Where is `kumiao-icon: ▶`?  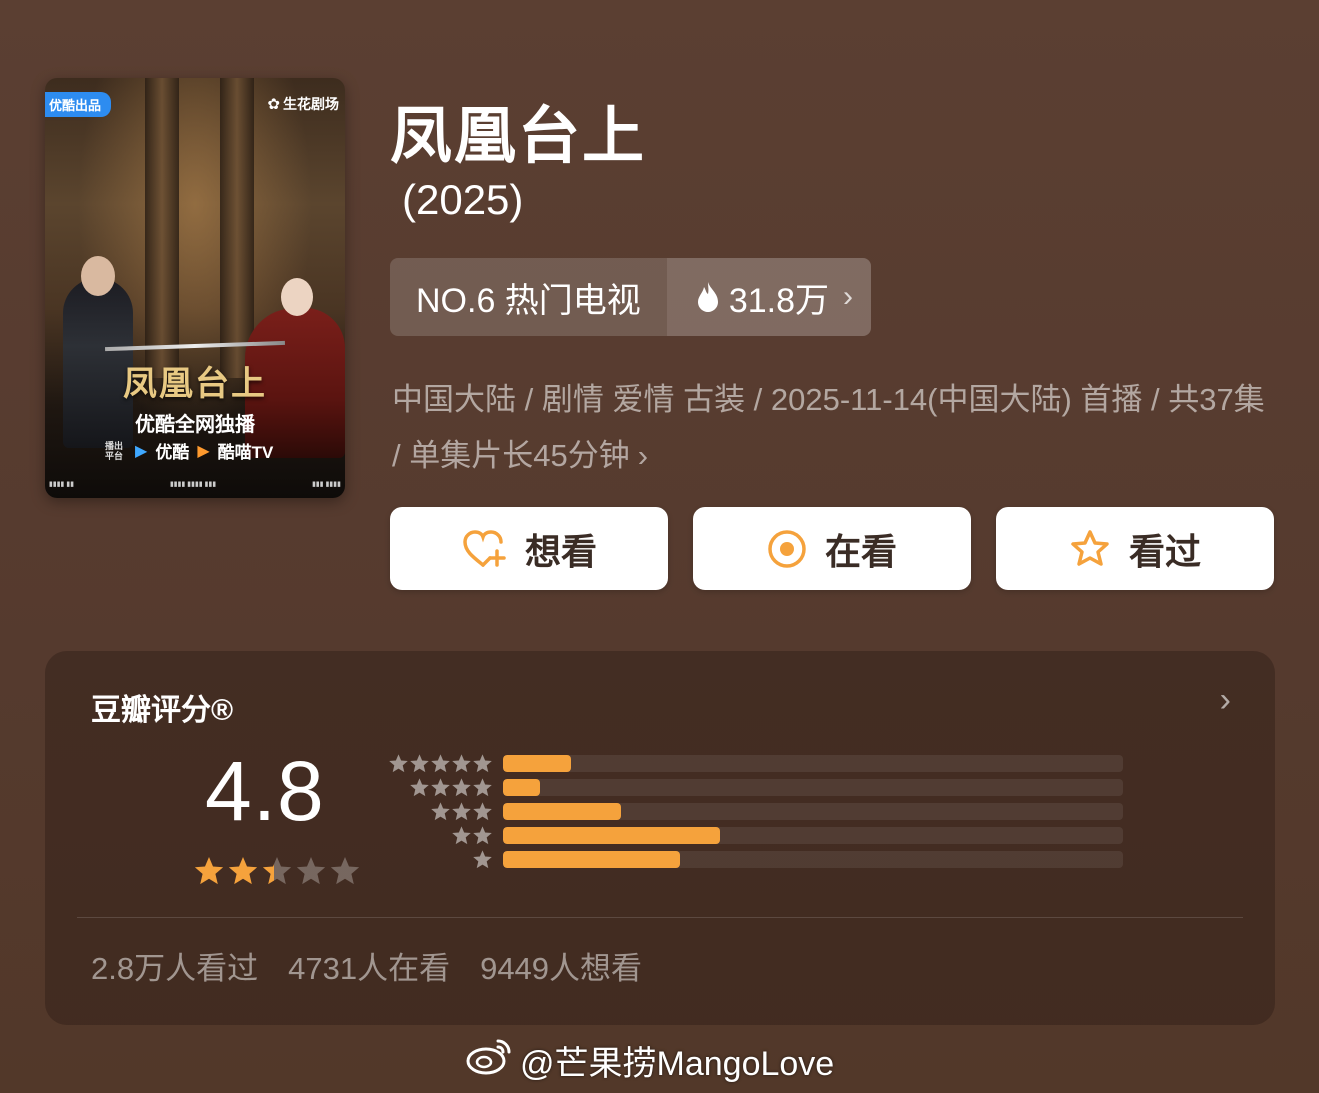
kumiao-icon: ▶ is located at coordinates (203, 451).